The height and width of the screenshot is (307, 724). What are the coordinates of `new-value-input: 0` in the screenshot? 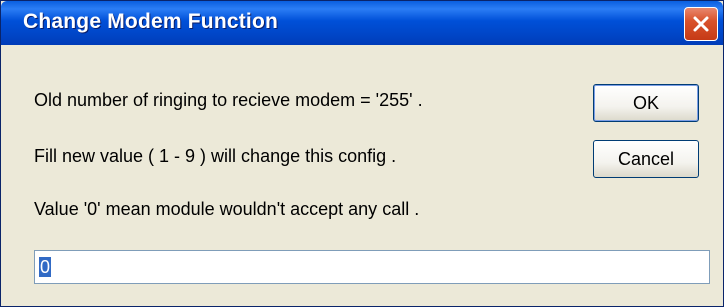 It's located at (372, 267).